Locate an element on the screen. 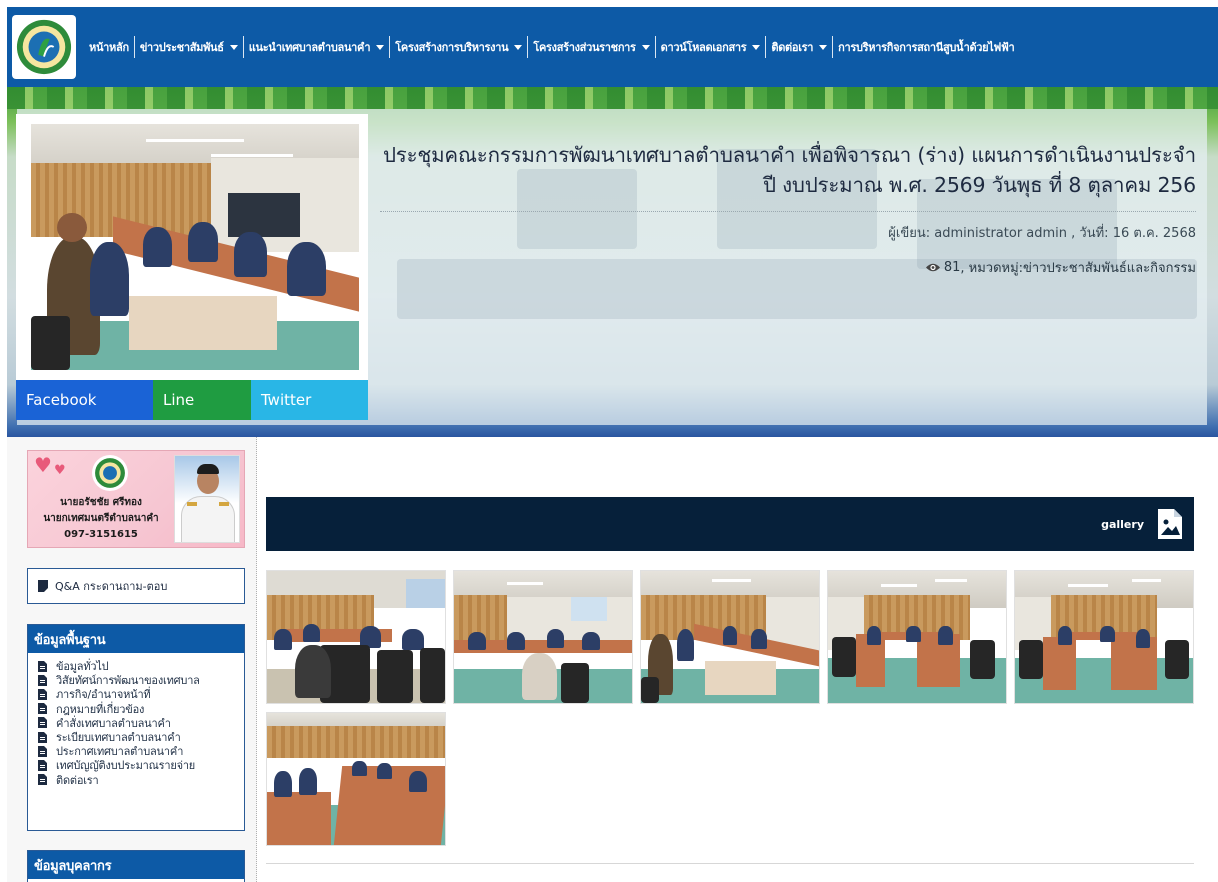 The image size is (1218, 882). nav-item-contact: ติดต่อเรา is located at coordinates (800, 47).